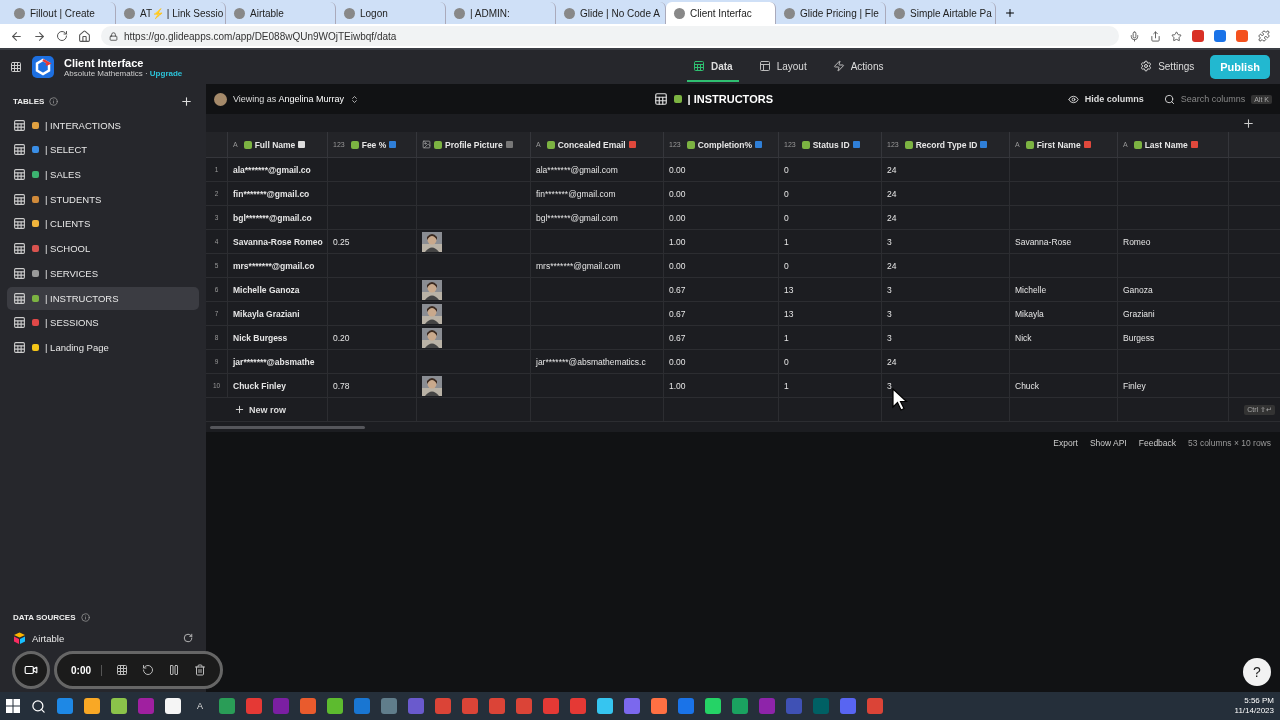 The height and width of the screenshot is (720, 1280). I want to click on pause-icon, so click(174, 670).